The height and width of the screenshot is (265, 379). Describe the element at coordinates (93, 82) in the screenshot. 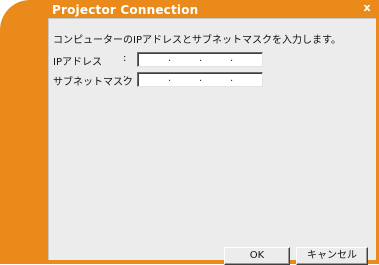

I see `subnet-mask-label: サブネットマスク` at that location.